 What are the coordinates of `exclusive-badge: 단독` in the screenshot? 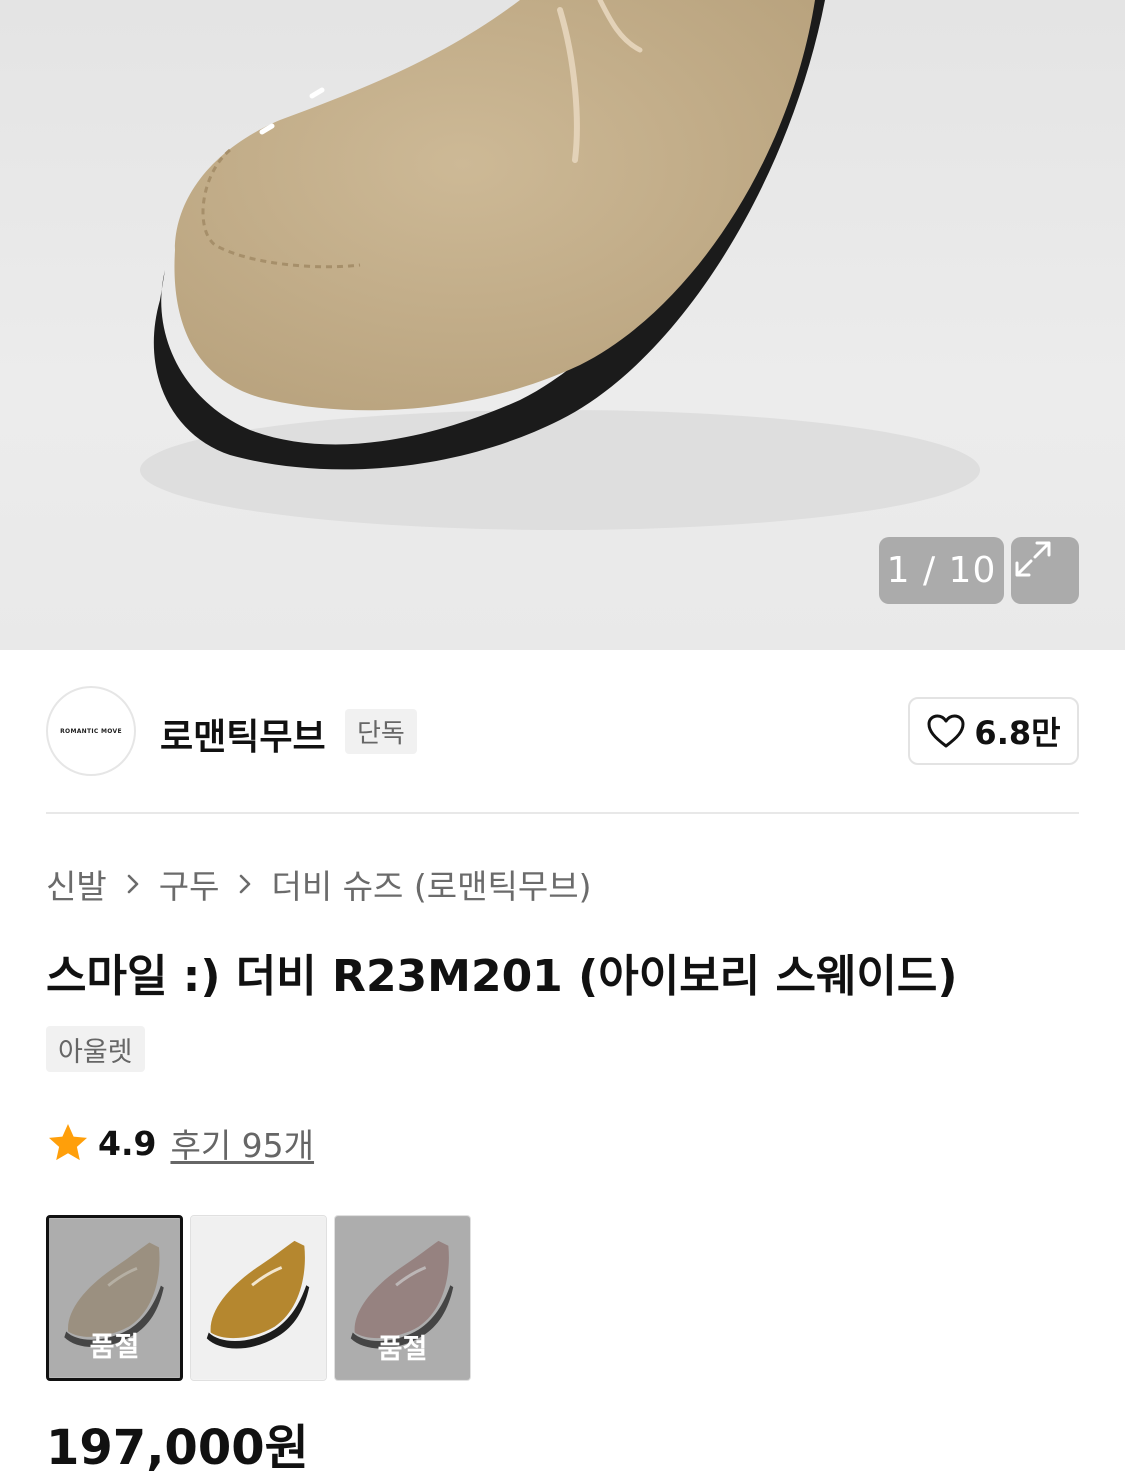 It's located at (381, 731).